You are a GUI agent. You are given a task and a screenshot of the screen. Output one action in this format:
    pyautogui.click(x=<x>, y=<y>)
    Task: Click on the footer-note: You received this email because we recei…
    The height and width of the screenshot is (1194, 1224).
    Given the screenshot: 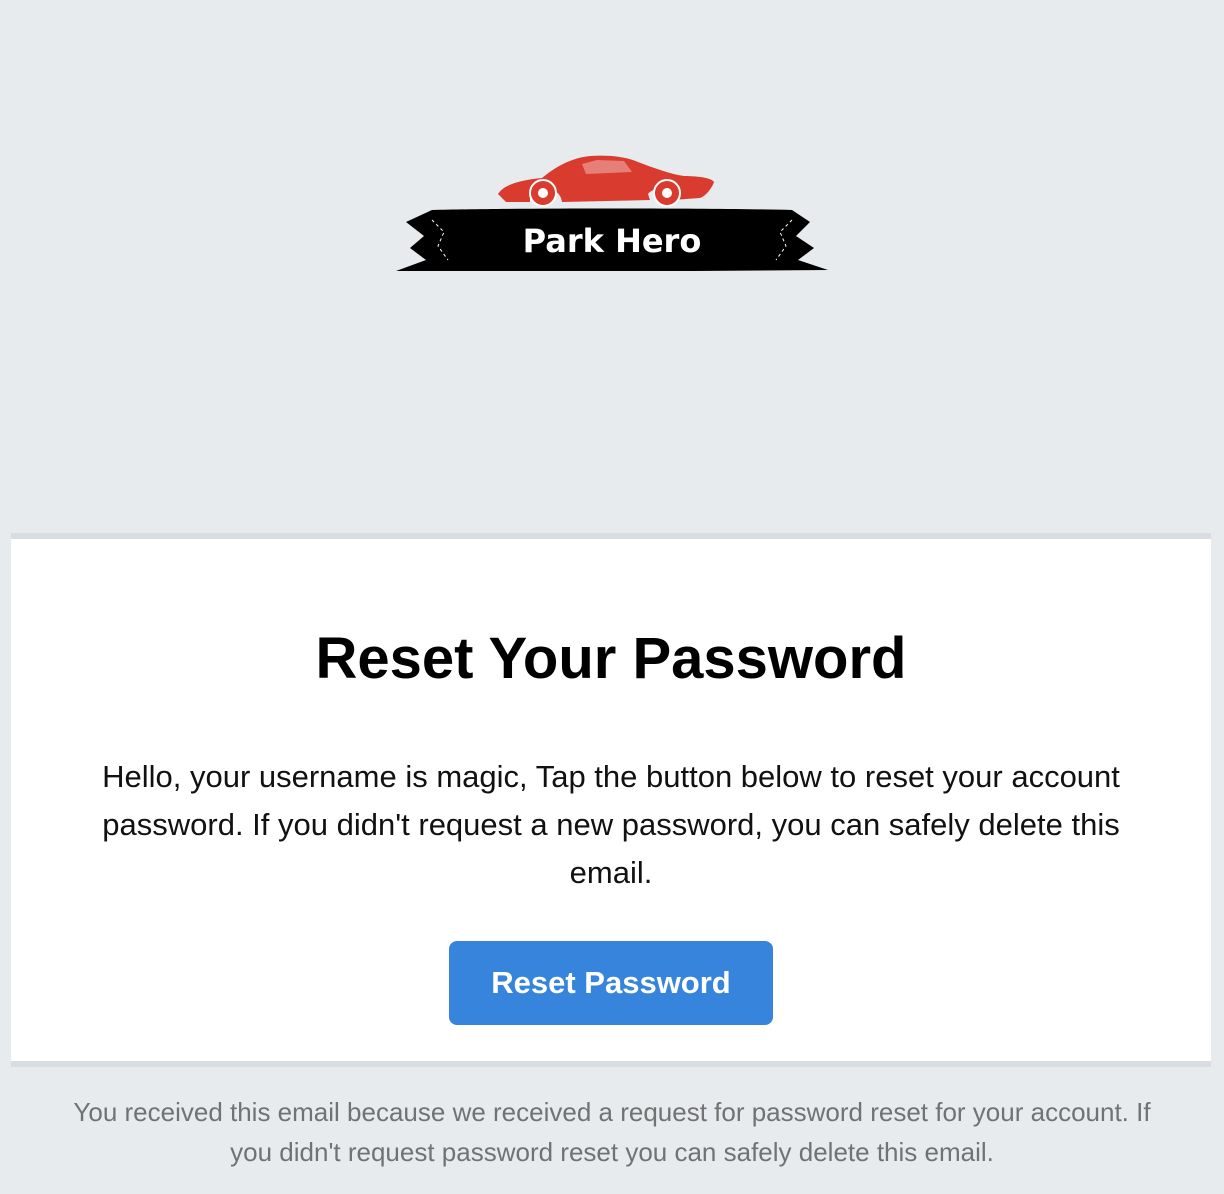 What is the action you would take?
    pyautogui.click(x=612, y=1132)
    